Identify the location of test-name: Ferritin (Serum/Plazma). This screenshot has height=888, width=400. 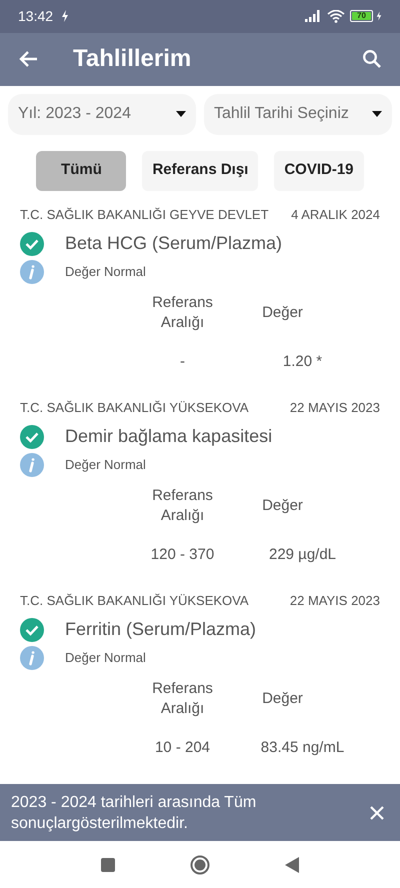
(160, 630).